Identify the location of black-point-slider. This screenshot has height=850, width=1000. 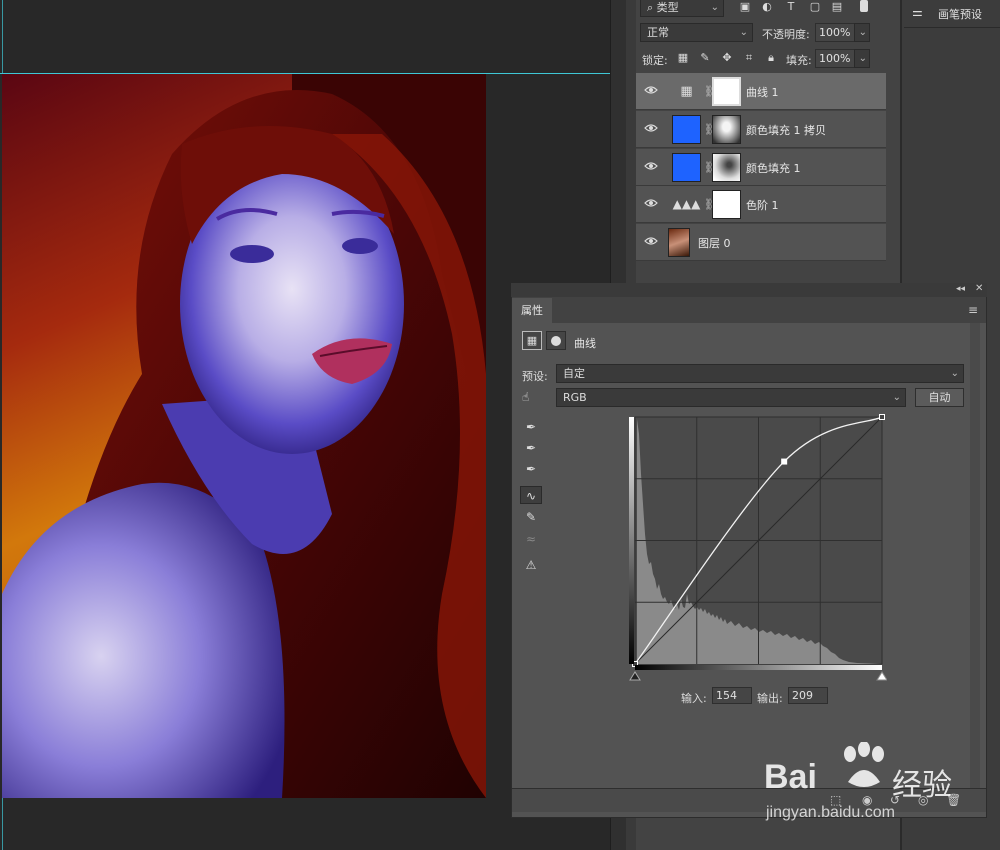
(635, 676).